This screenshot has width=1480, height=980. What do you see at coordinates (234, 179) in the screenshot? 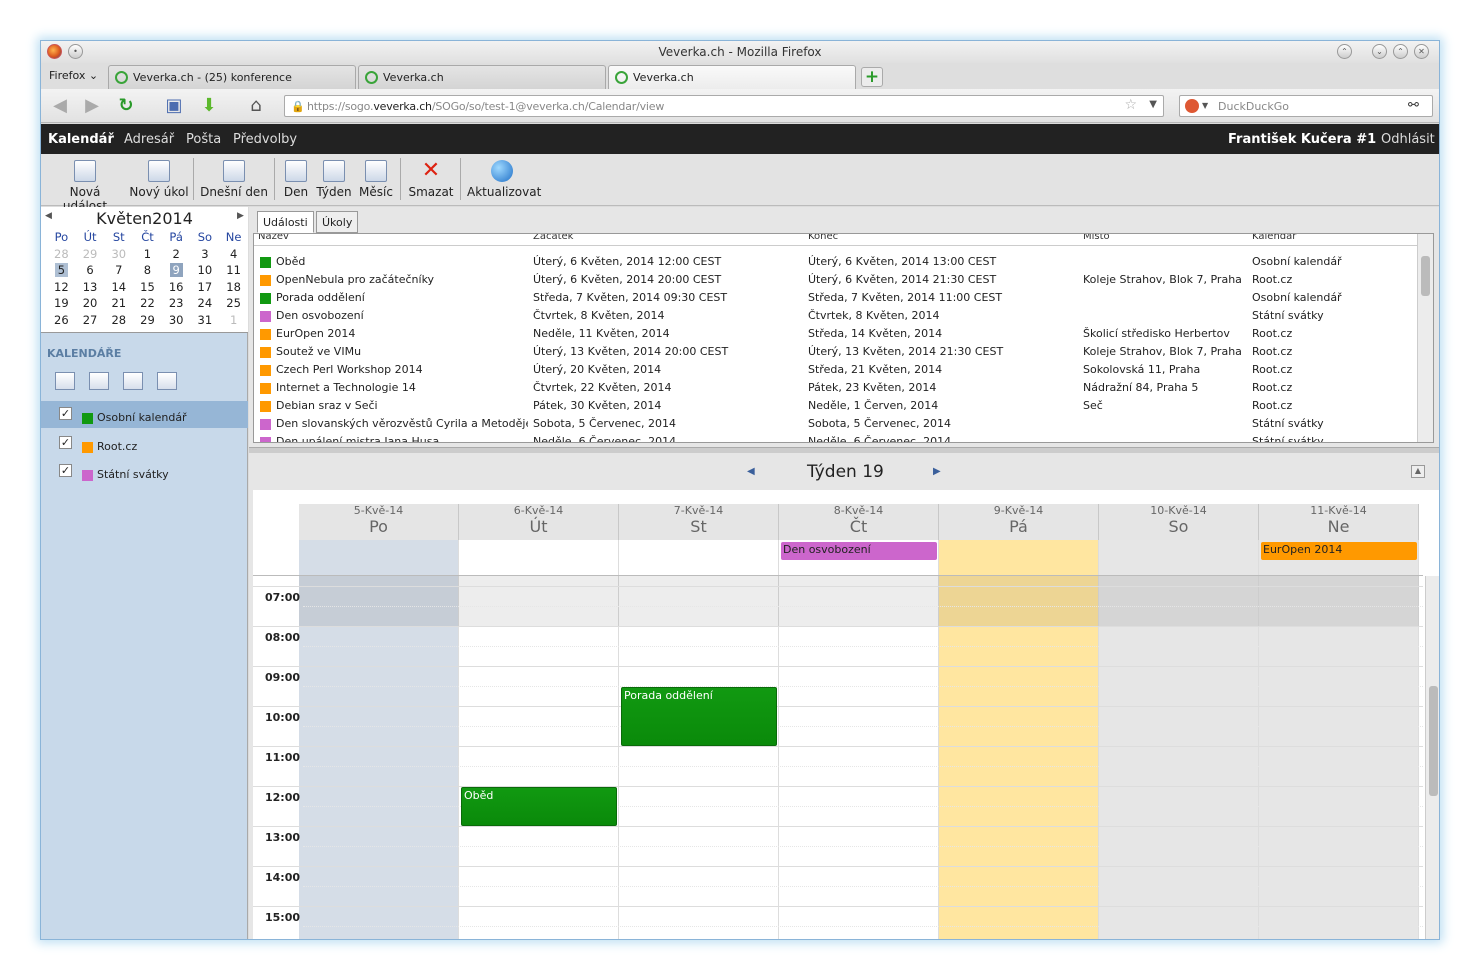
I see `today-button: Dnešní den` at bounding box center [234, 179].